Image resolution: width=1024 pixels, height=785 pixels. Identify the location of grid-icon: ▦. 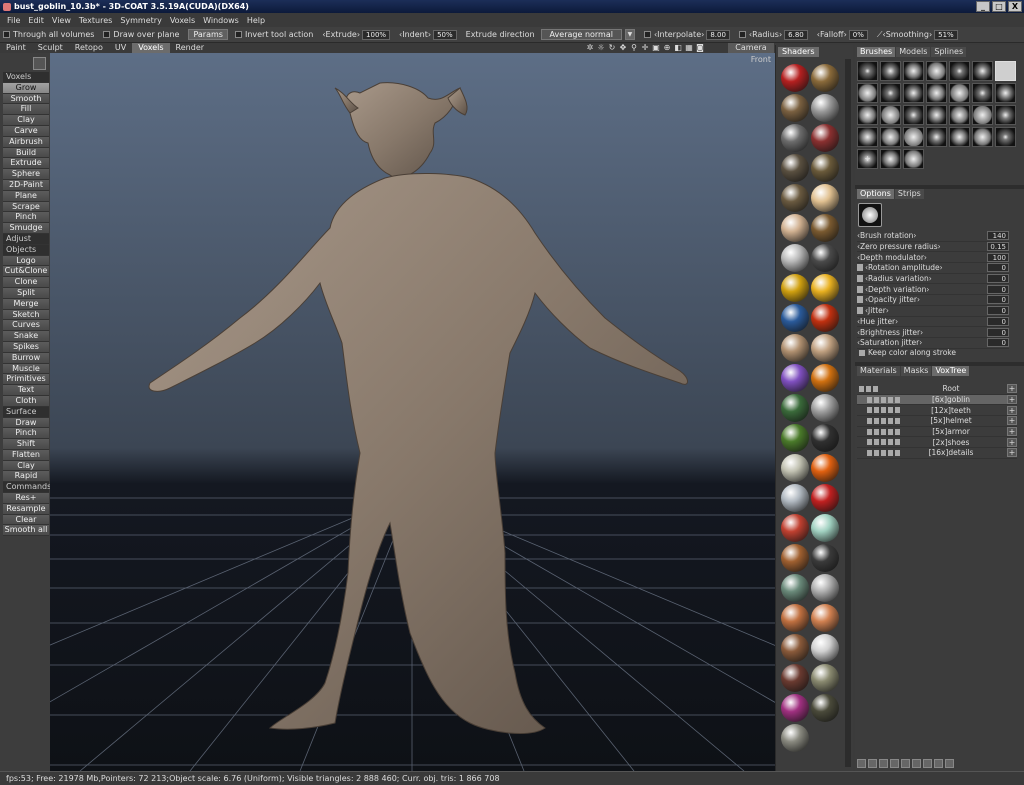
(689, 48).